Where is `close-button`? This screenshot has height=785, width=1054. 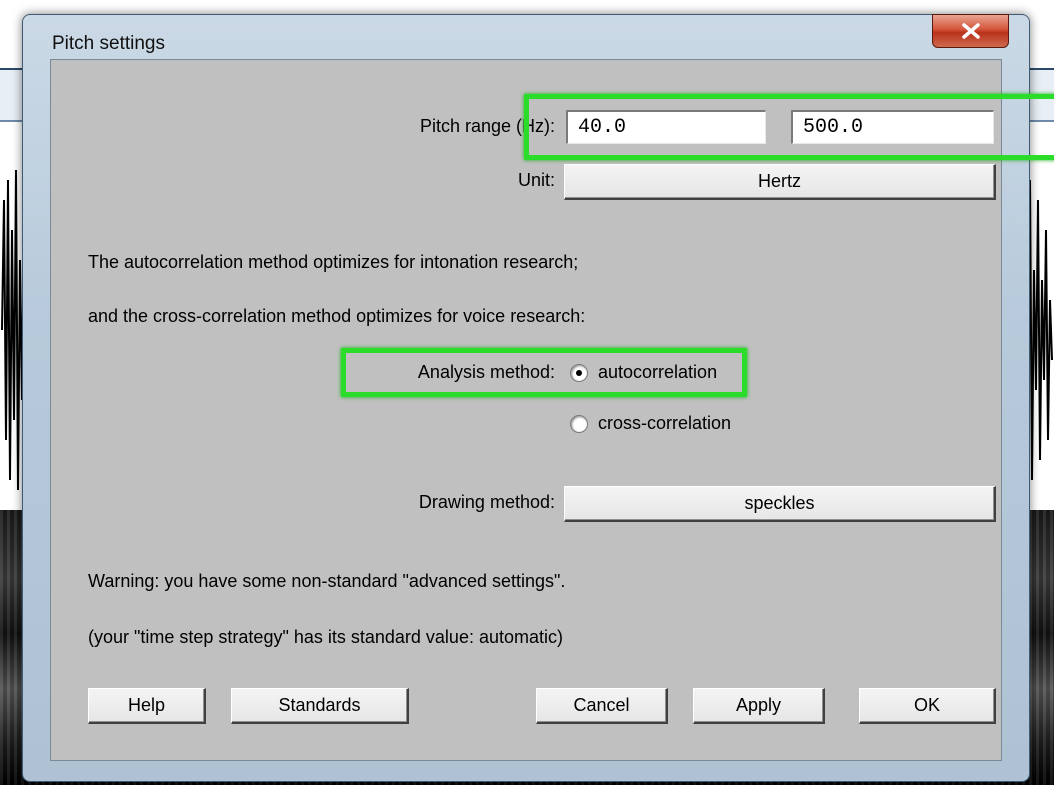 close-button is located at coordinates (970, 31).